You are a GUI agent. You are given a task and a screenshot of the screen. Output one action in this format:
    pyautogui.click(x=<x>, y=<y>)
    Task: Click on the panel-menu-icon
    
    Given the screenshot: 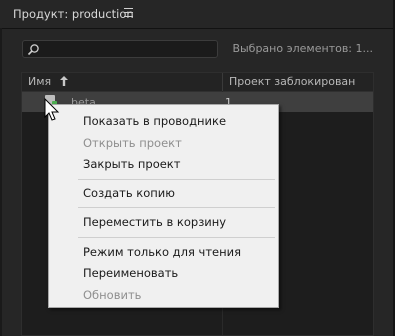 What is the action you would take?
    pyautogui.click(x=128, y=12)
    